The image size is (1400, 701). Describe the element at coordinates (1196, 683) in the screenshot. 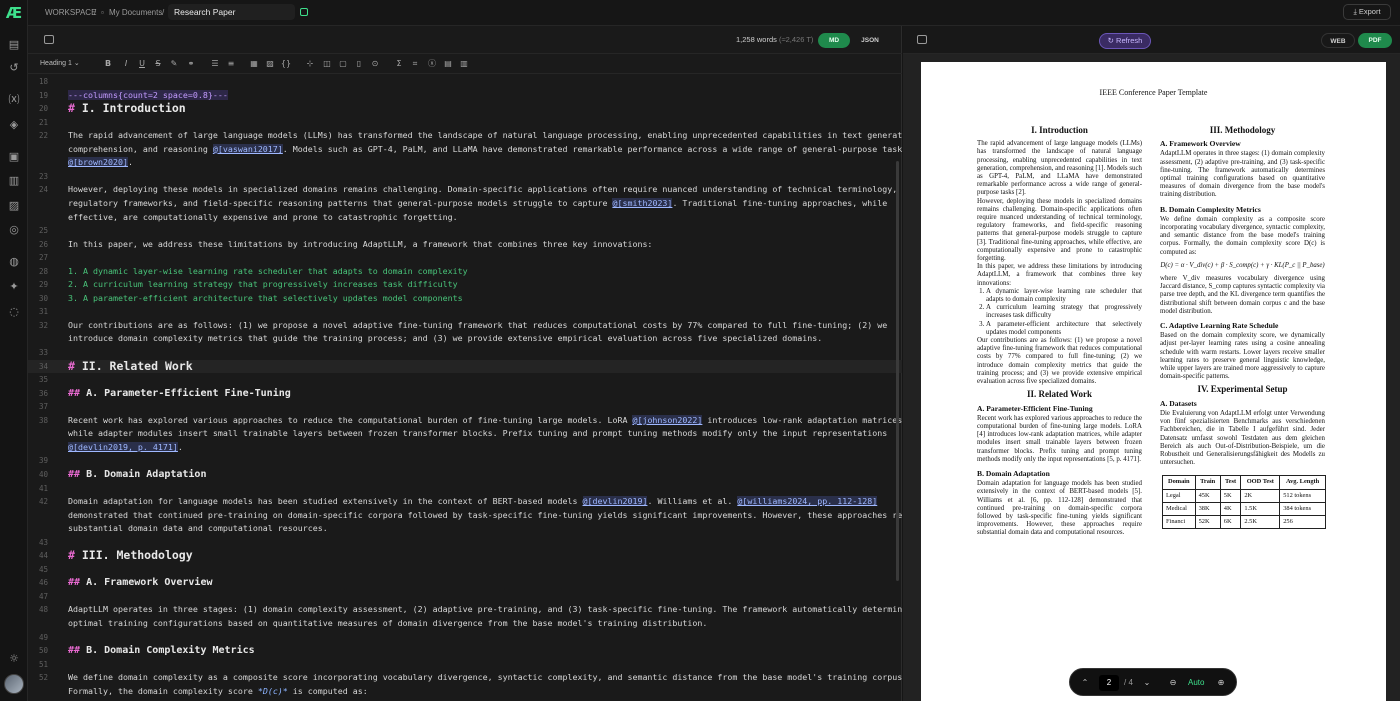

I see `zoom-level: Auto` at that location.